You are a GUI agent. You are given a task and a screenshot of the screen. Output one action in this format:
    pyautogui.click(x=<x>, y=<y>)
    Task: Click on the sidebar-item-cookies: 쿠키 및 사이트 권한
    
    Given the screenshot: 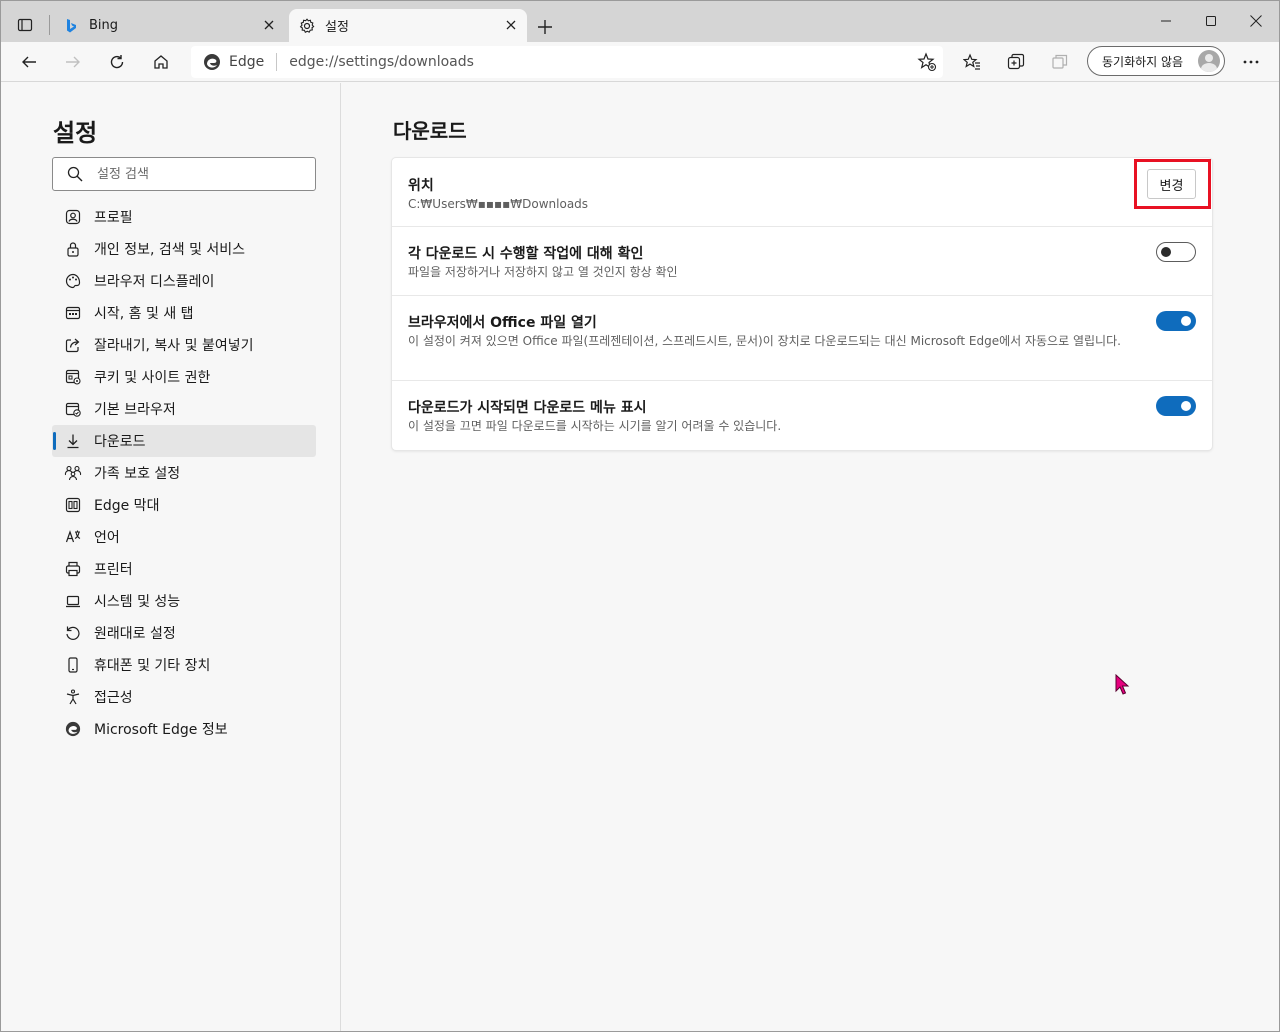 What is the action you would take?
    pyautogui.click(x=184, y=377)
    